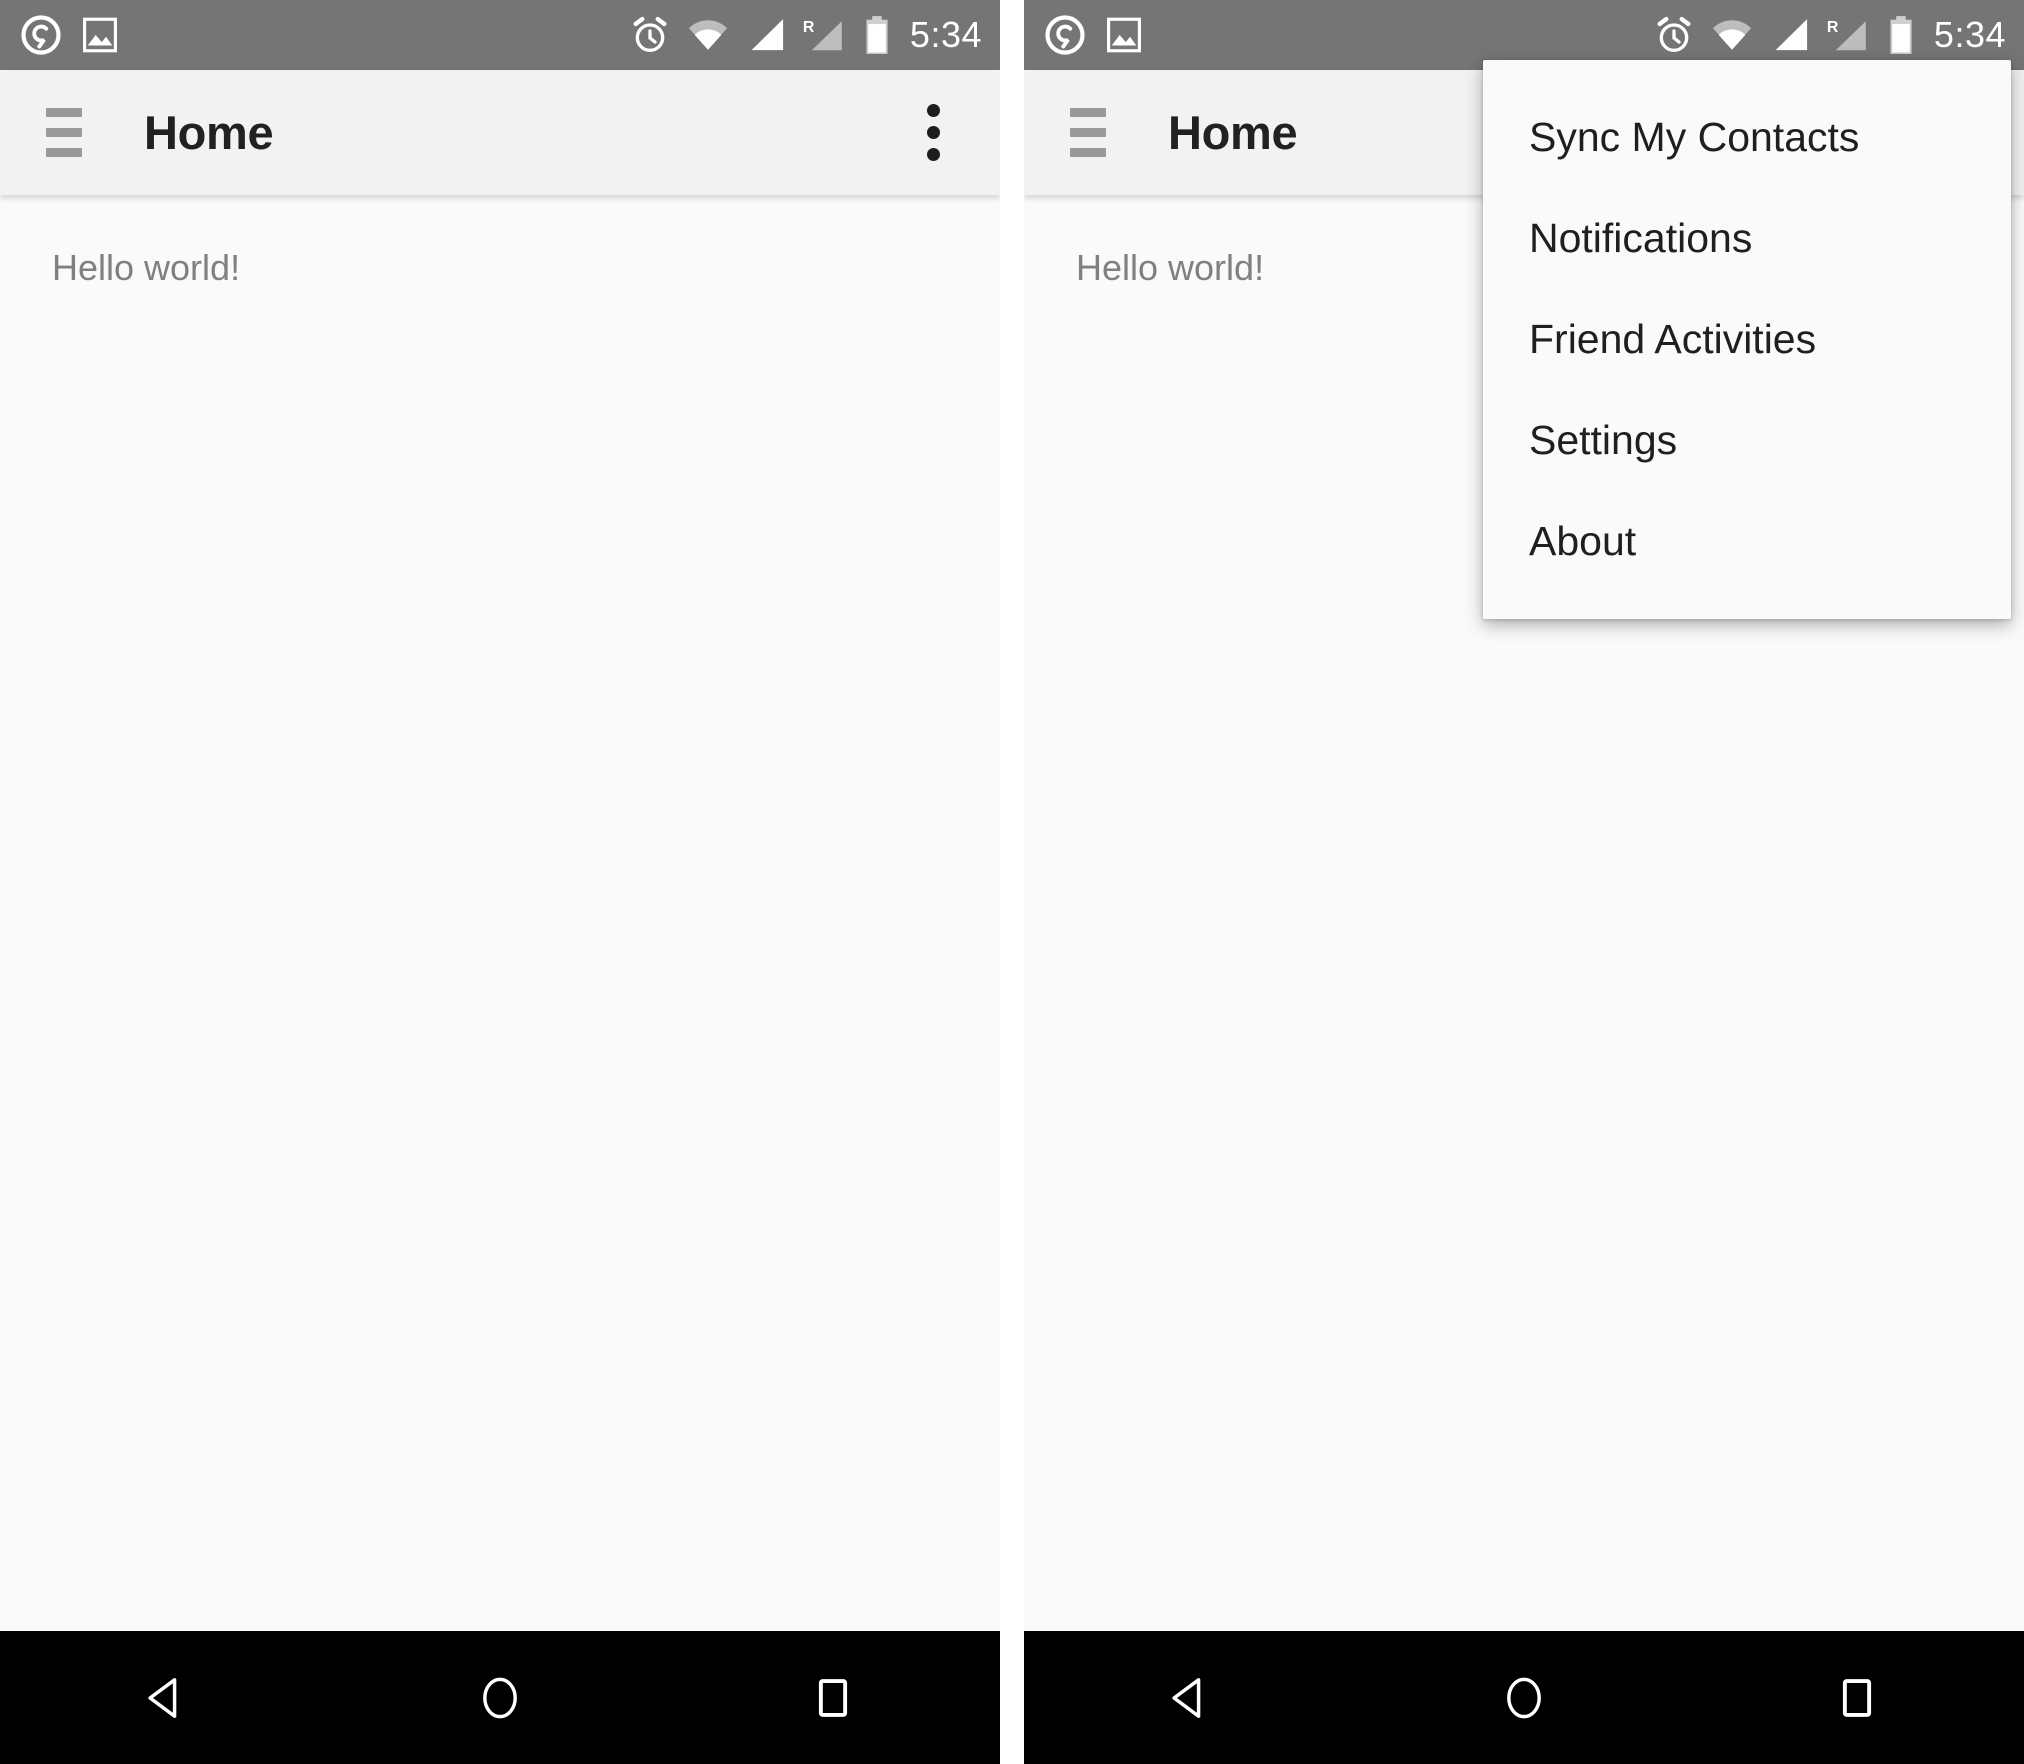 This screenshot has width=2024, height=1764. I want to click on panel-gap, so click(1012, 882).